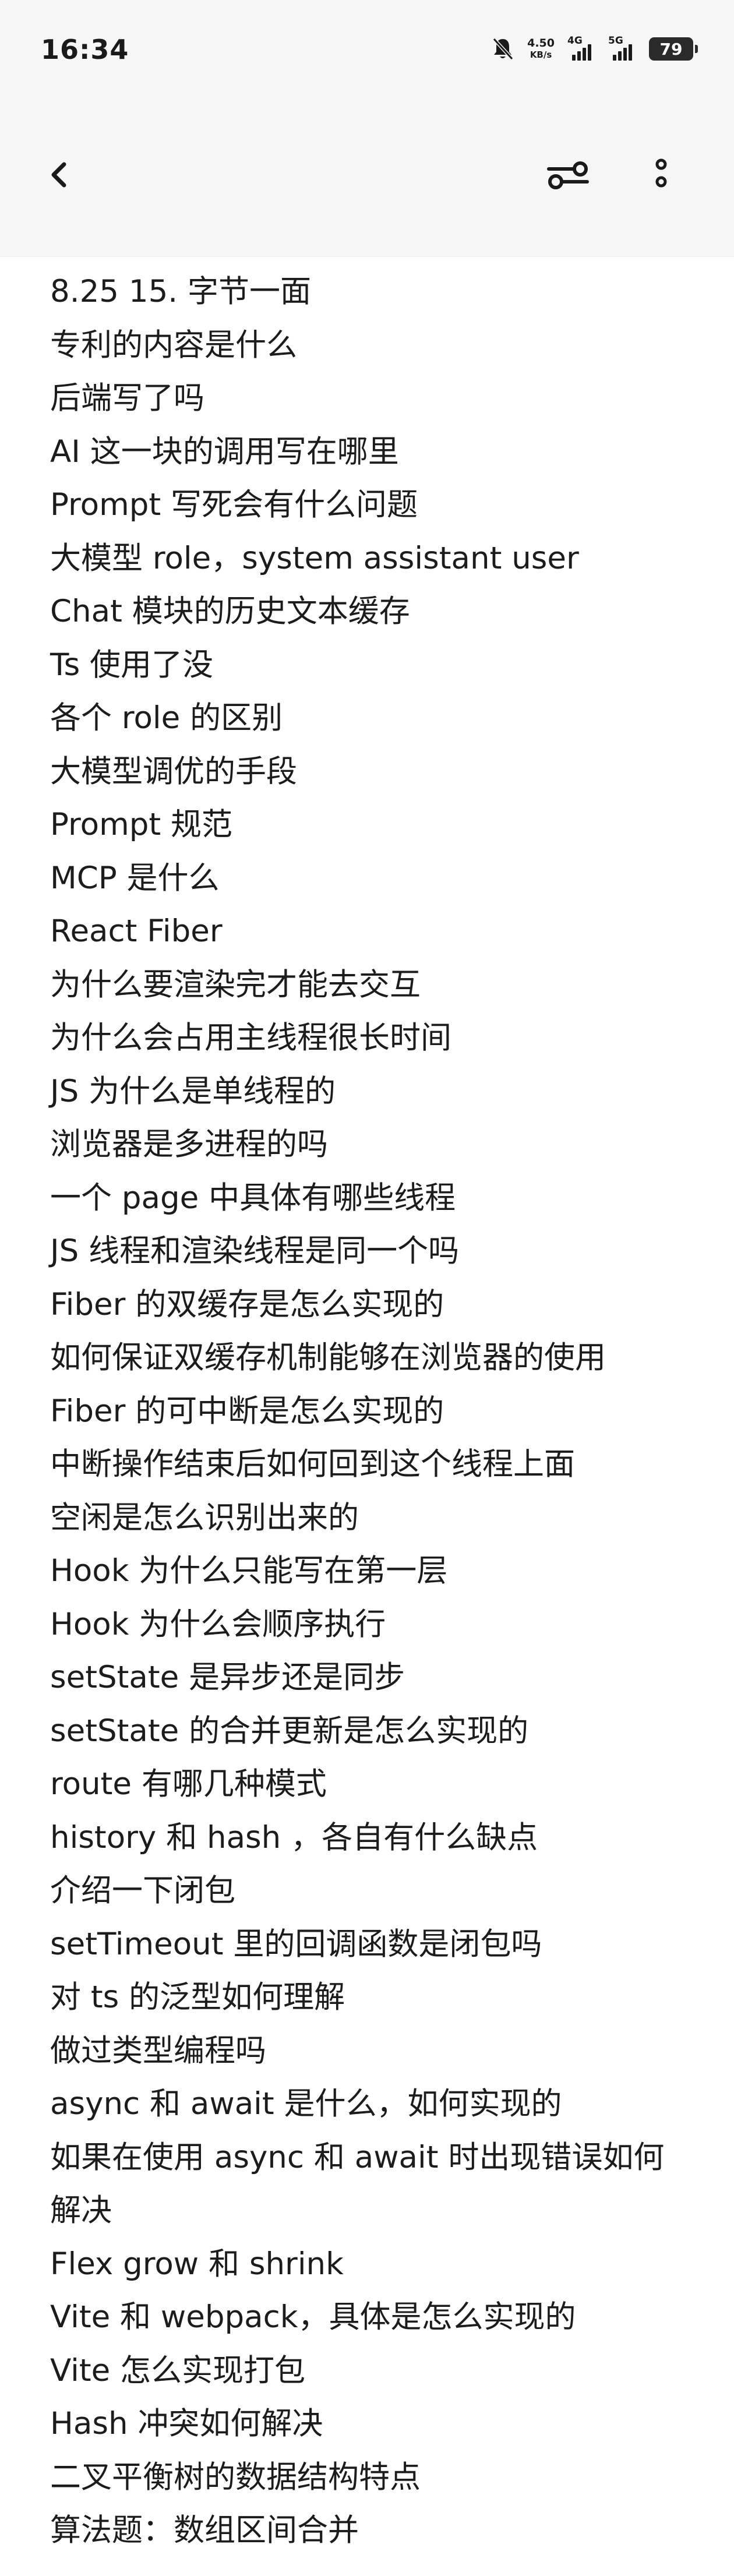 The width and height of the screenshot is (734, 2576). What do you see at coordinates (247, 1411) in the screenshot?
I see `note-line: Fiber 的可中断是怎么实现的` at bounding box center [247, 1411].